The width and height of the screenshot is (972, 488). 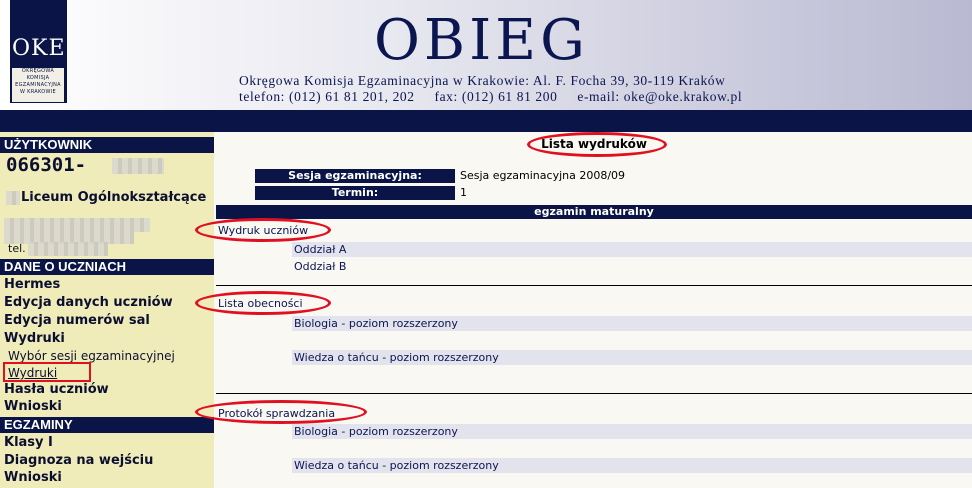 What do you see at coordinates (38, 71) in the screenshot?
I see `logo-line: OKRĘGOWA` at bounding box center [38, 71].